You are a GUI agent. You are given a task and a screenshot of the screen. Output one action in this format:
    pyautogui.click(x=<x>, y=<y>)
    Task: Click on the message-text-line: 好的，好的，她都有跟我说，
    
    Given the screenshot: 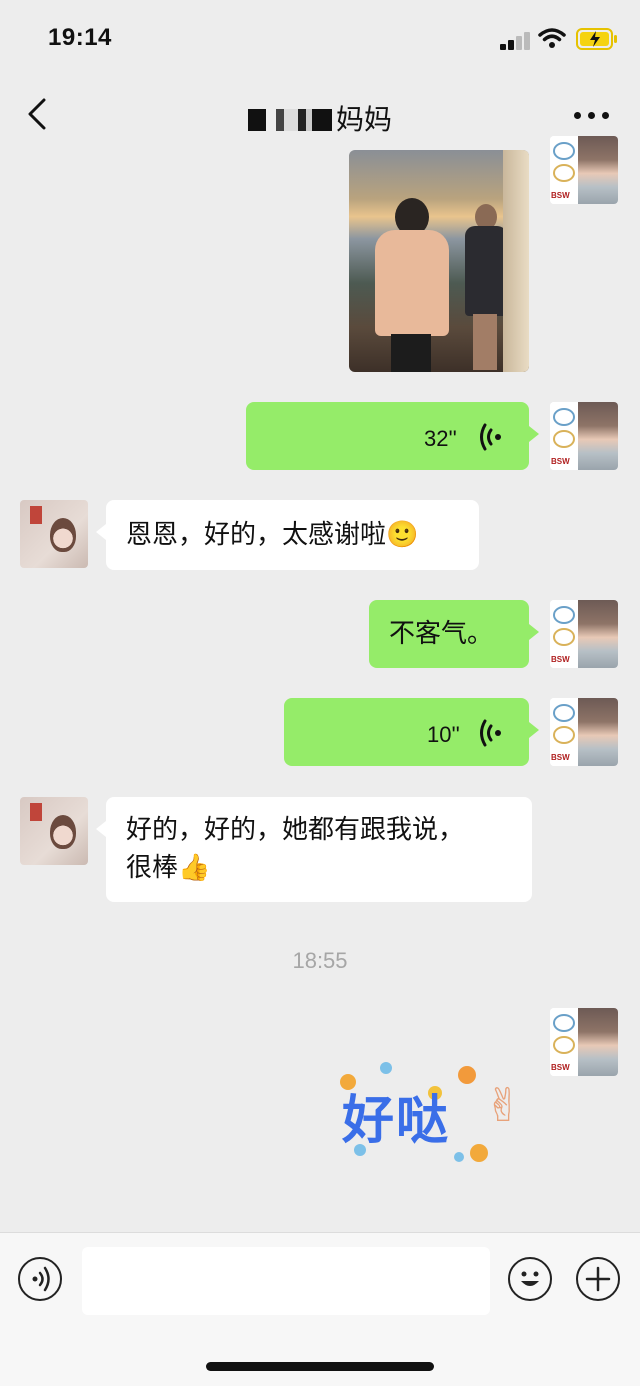 What is the action you would take?
    pyautogui.click(x=295, y=830)
    